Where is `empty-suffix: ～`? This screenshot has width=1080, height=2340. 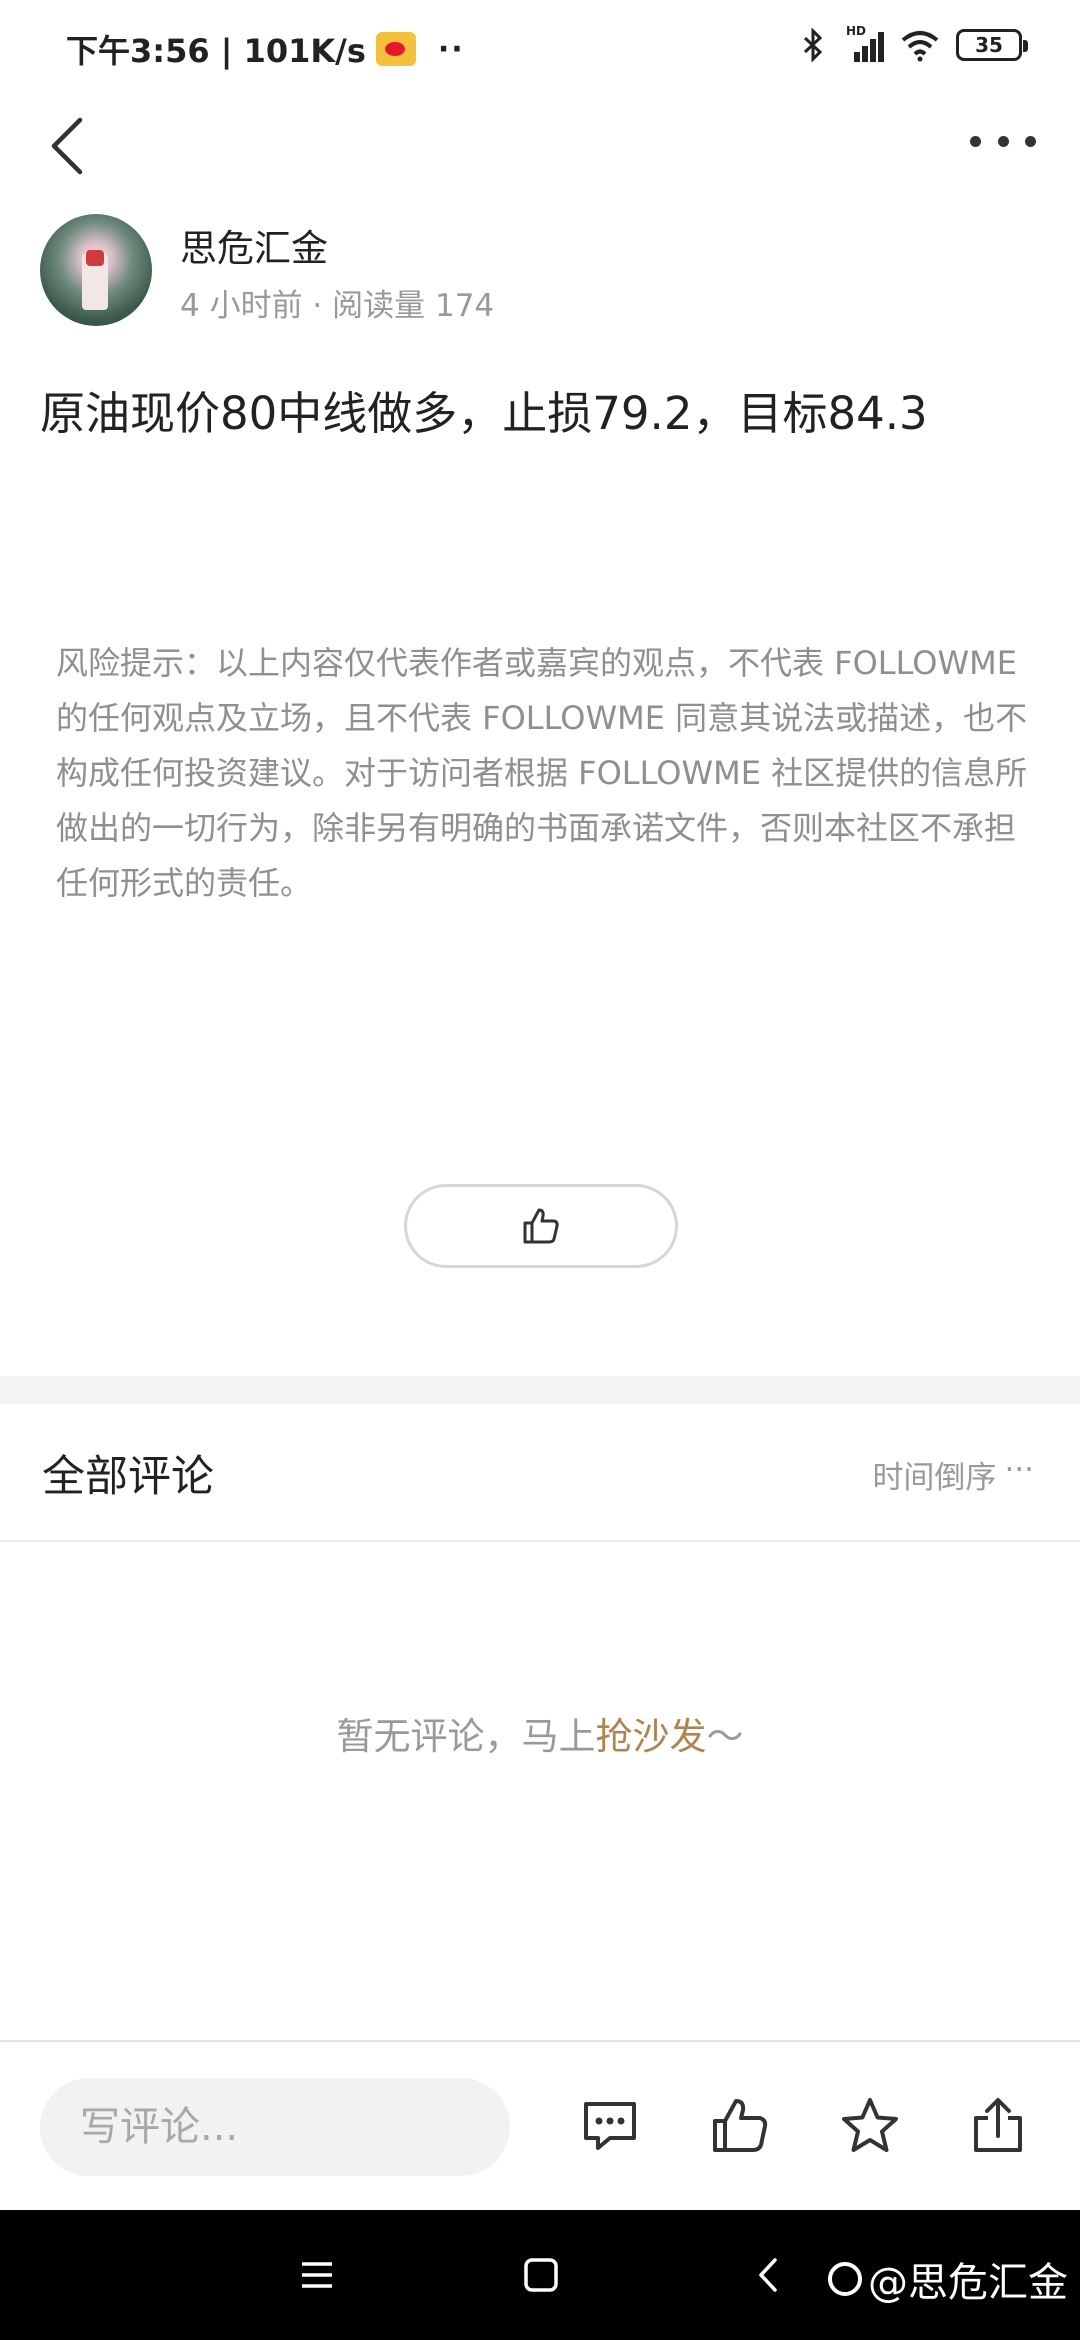 empty-suffix: ～ is located at coordinates (725, 1736).